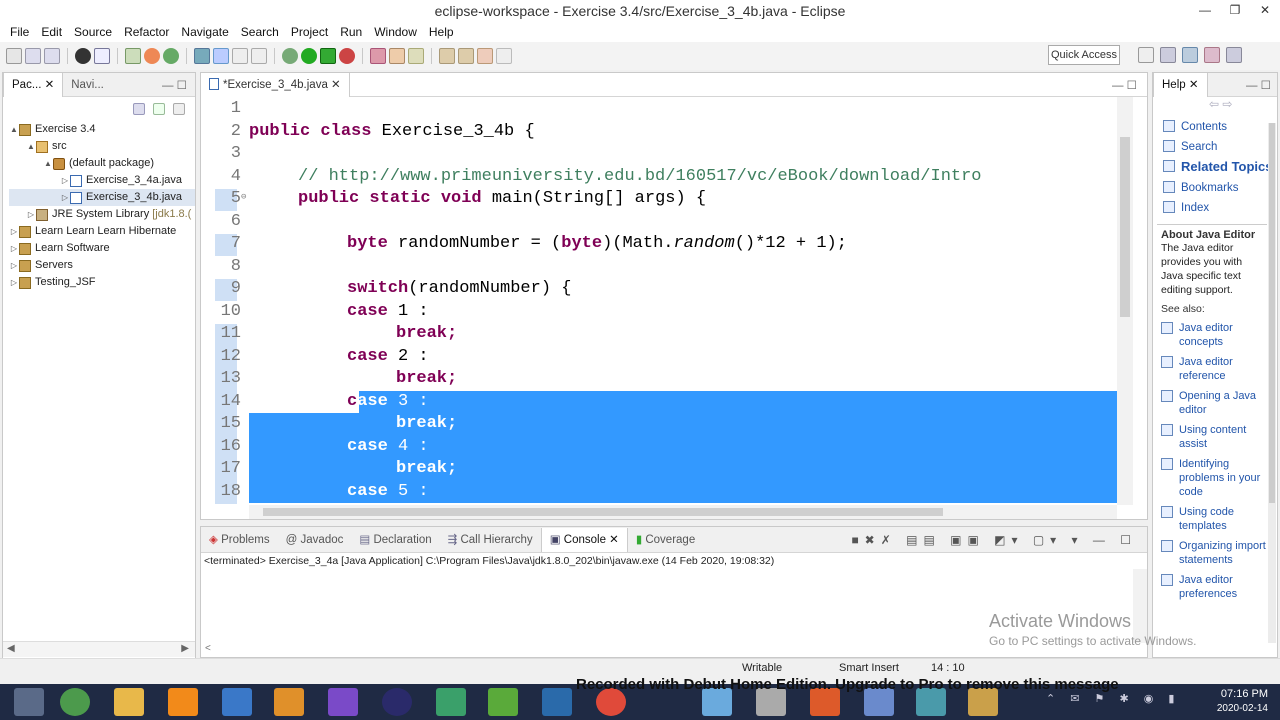 This screenshot has height=720, width=1280. What do you see at coordinates (208, 648) in the screenshot?
I see `console-scroll-left-icon: <` at bounding box center [208, 648].